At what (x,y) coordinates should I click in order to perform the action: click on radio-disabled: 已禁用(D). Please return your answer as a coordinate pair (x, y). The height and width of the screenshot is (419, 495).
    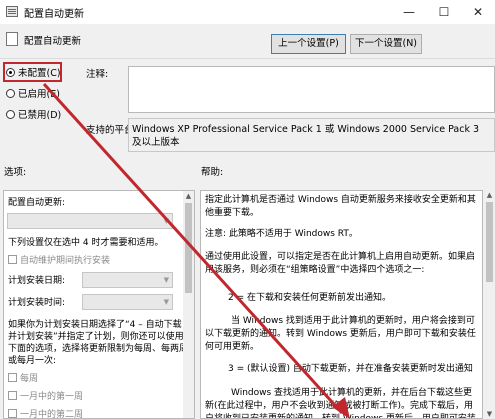
    Looking at the image, I should click on (33, 114).